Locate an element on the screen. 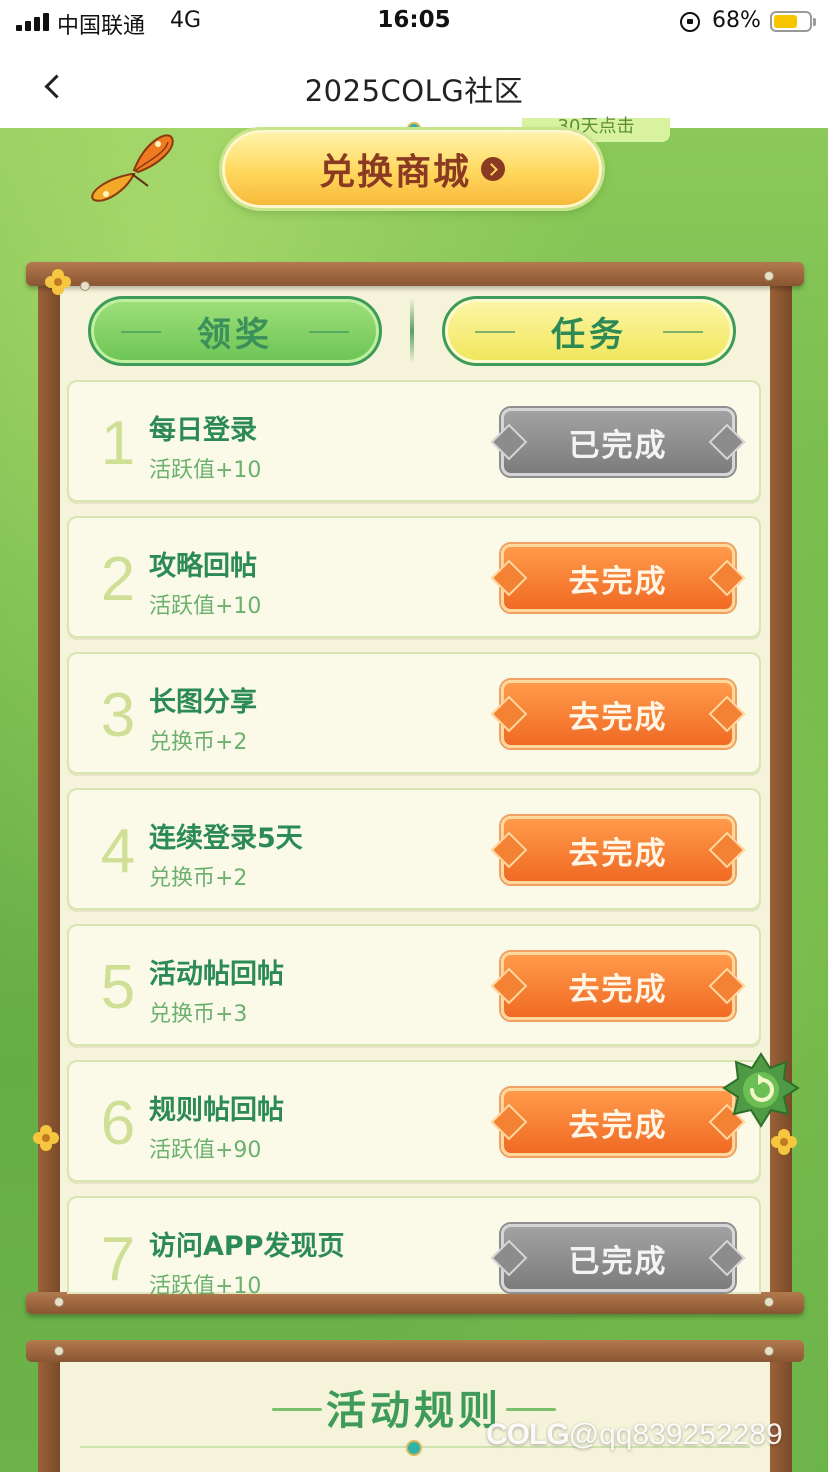  task-title: 每日登录 is located at coordinates (203, 430).